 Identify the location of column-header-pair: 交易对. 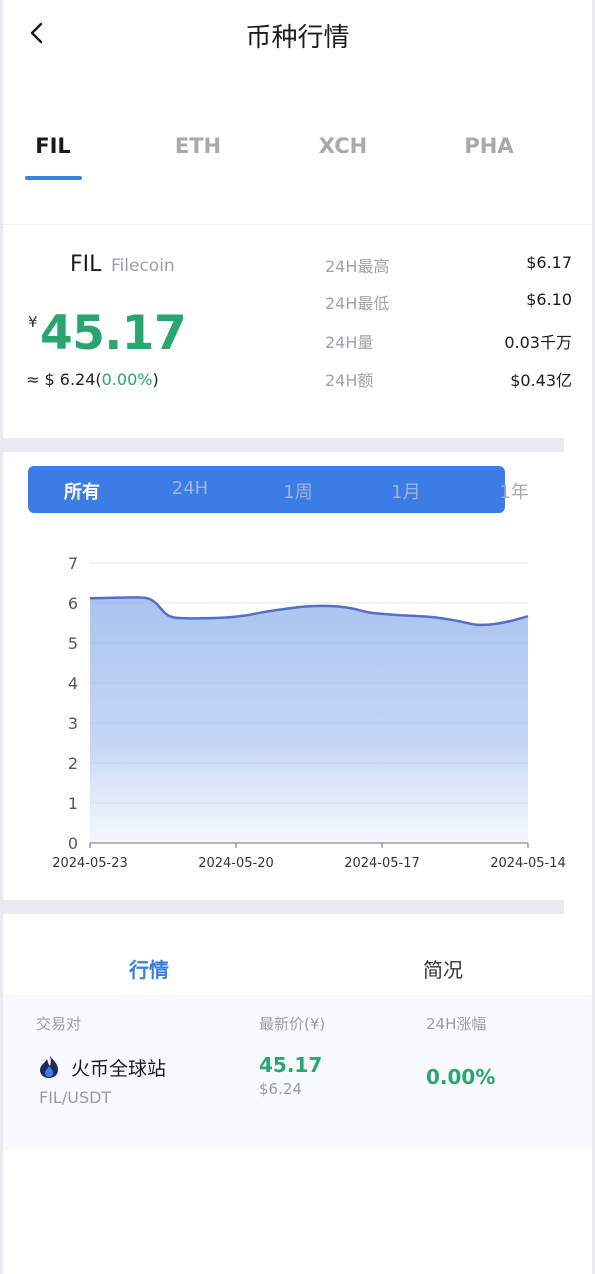
(59, 1024).